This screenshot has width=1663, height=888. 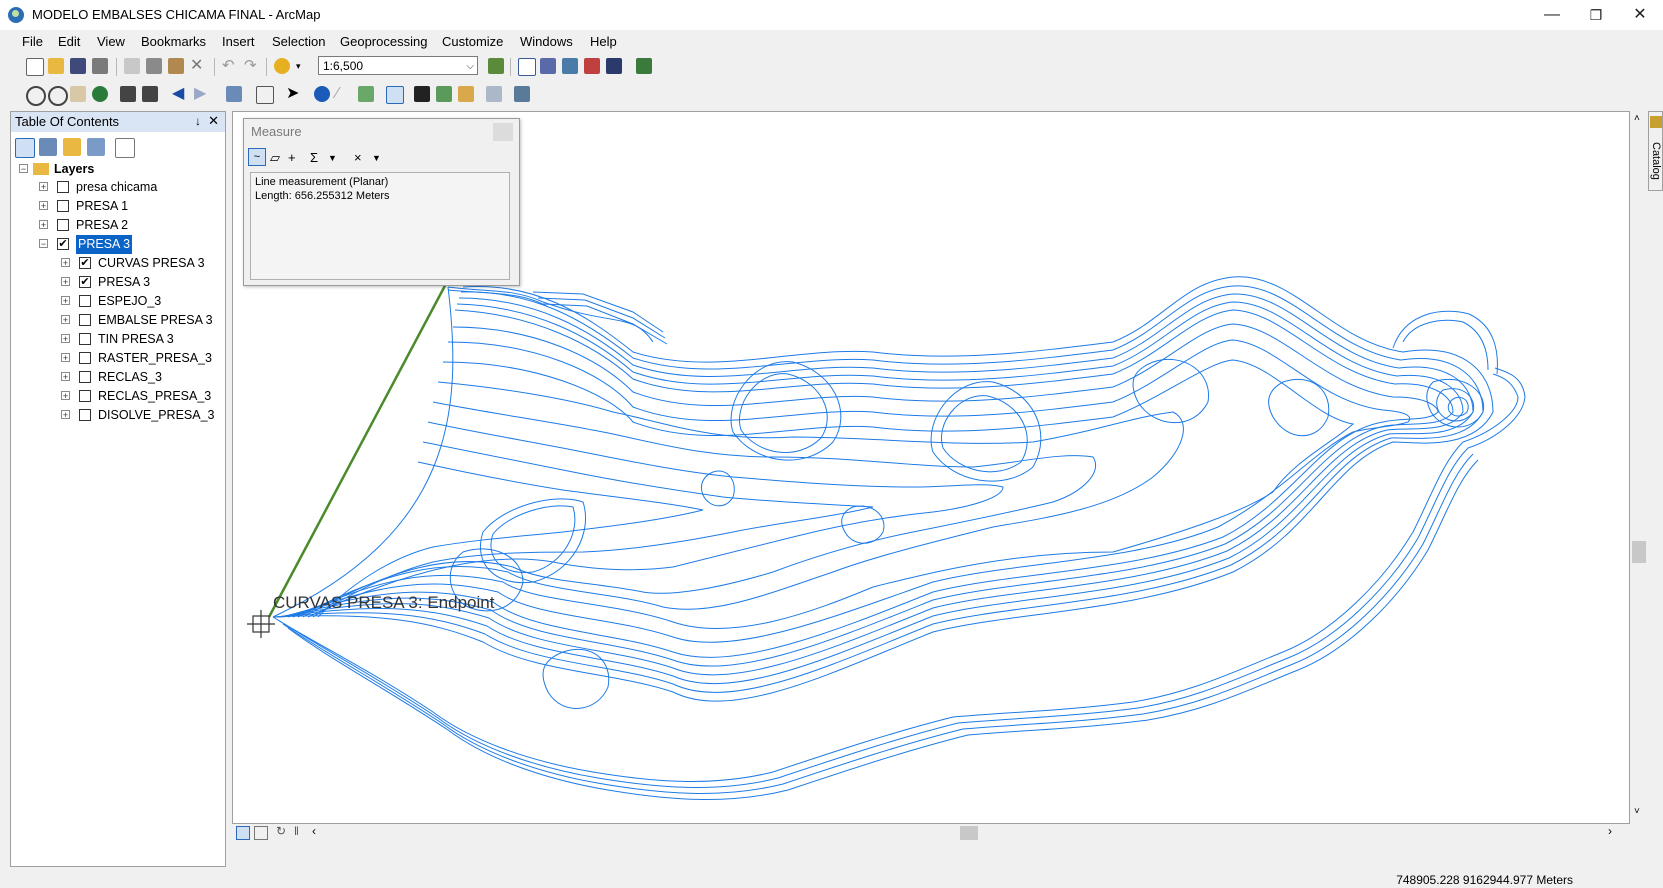 What do you see at coordinates (56, 66) in the screenshot?
I see `open-icon` at bounding box center [56, 66].